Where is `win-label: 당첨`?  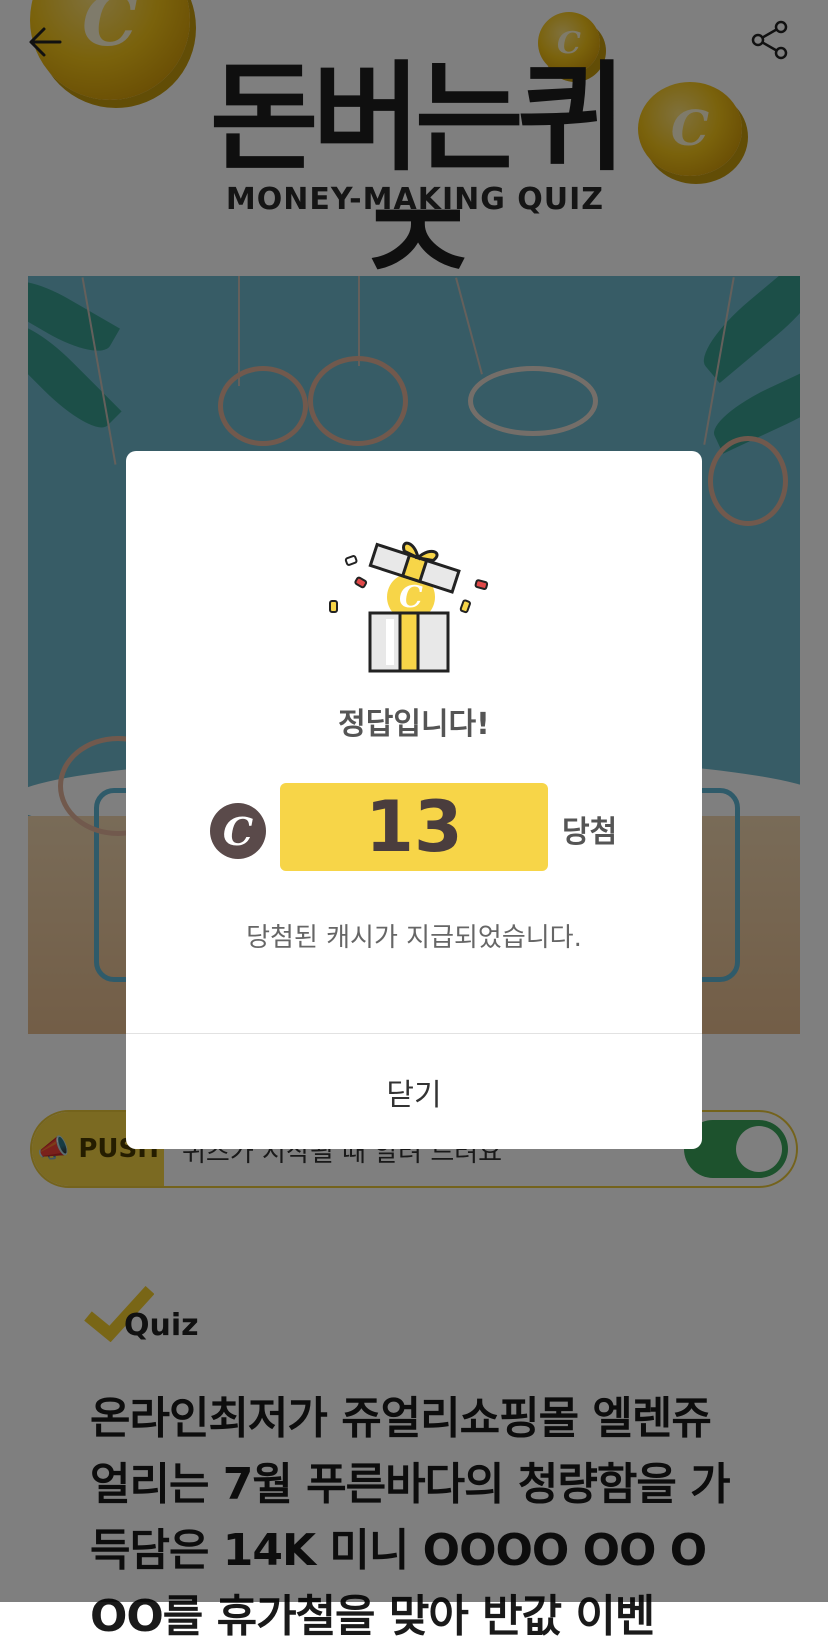 win-label: 당첨 is located at coordinates (590, 832).